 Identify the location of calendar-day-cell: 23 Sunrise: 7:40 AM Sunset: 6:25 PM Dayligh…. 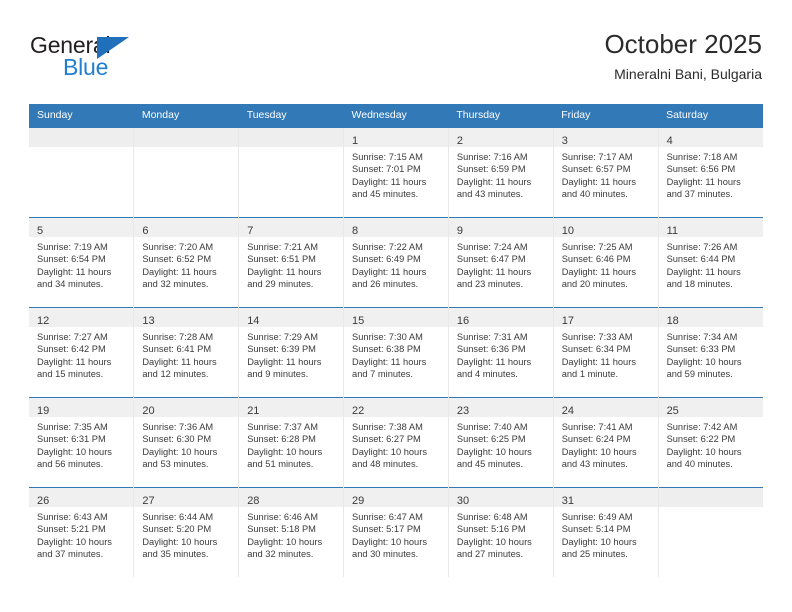
(500, 442).